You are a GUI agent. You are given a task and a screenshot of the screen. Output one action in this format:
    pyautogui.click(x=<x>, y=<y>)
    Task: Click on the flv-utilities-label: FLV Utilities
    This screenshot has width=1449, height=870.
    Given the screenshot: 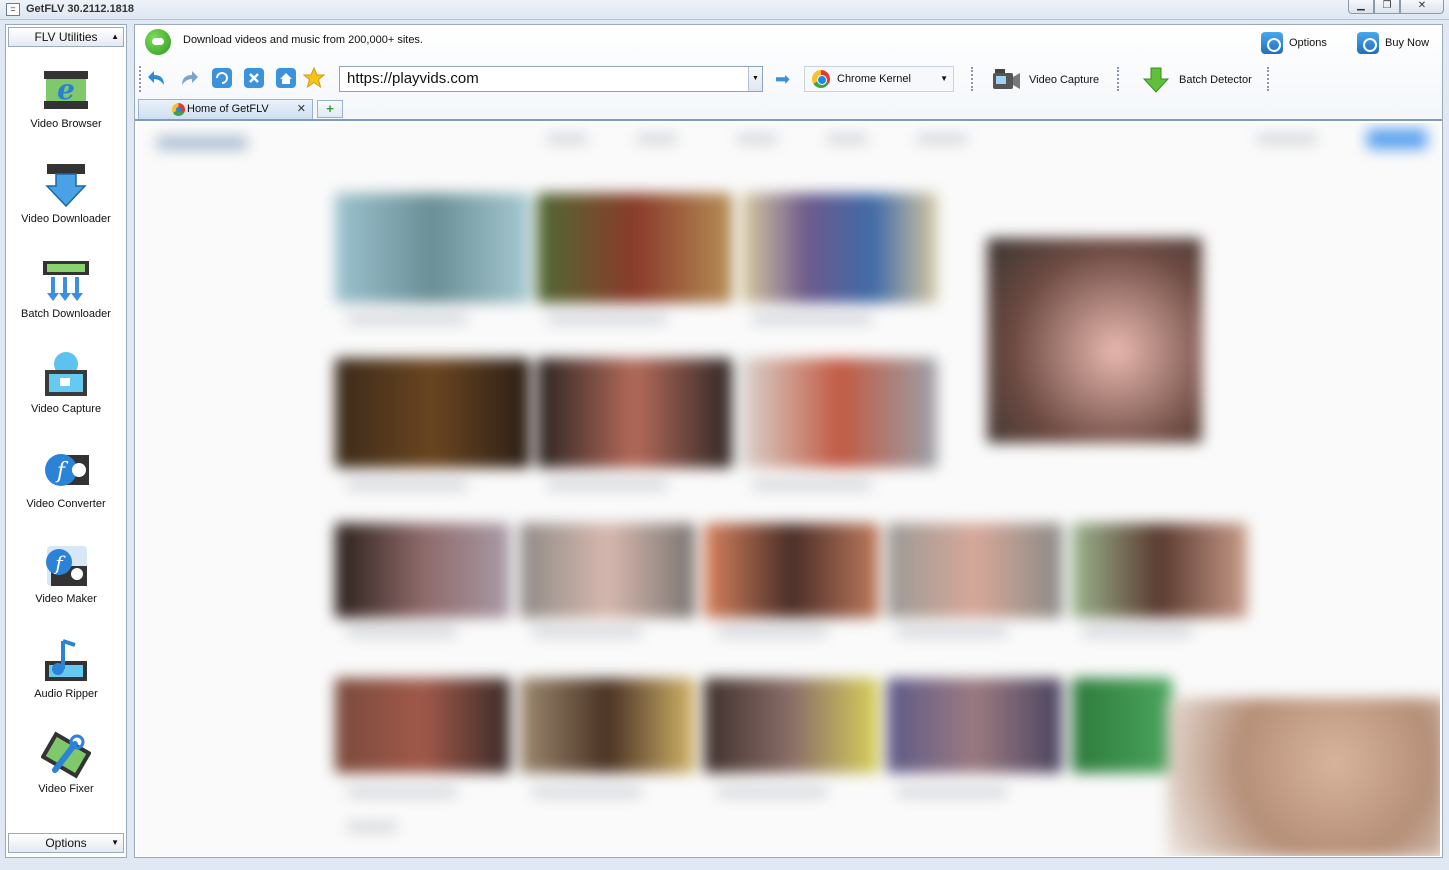 What is the action you would take?
    pyautogui.click(x=66, y=37)
    